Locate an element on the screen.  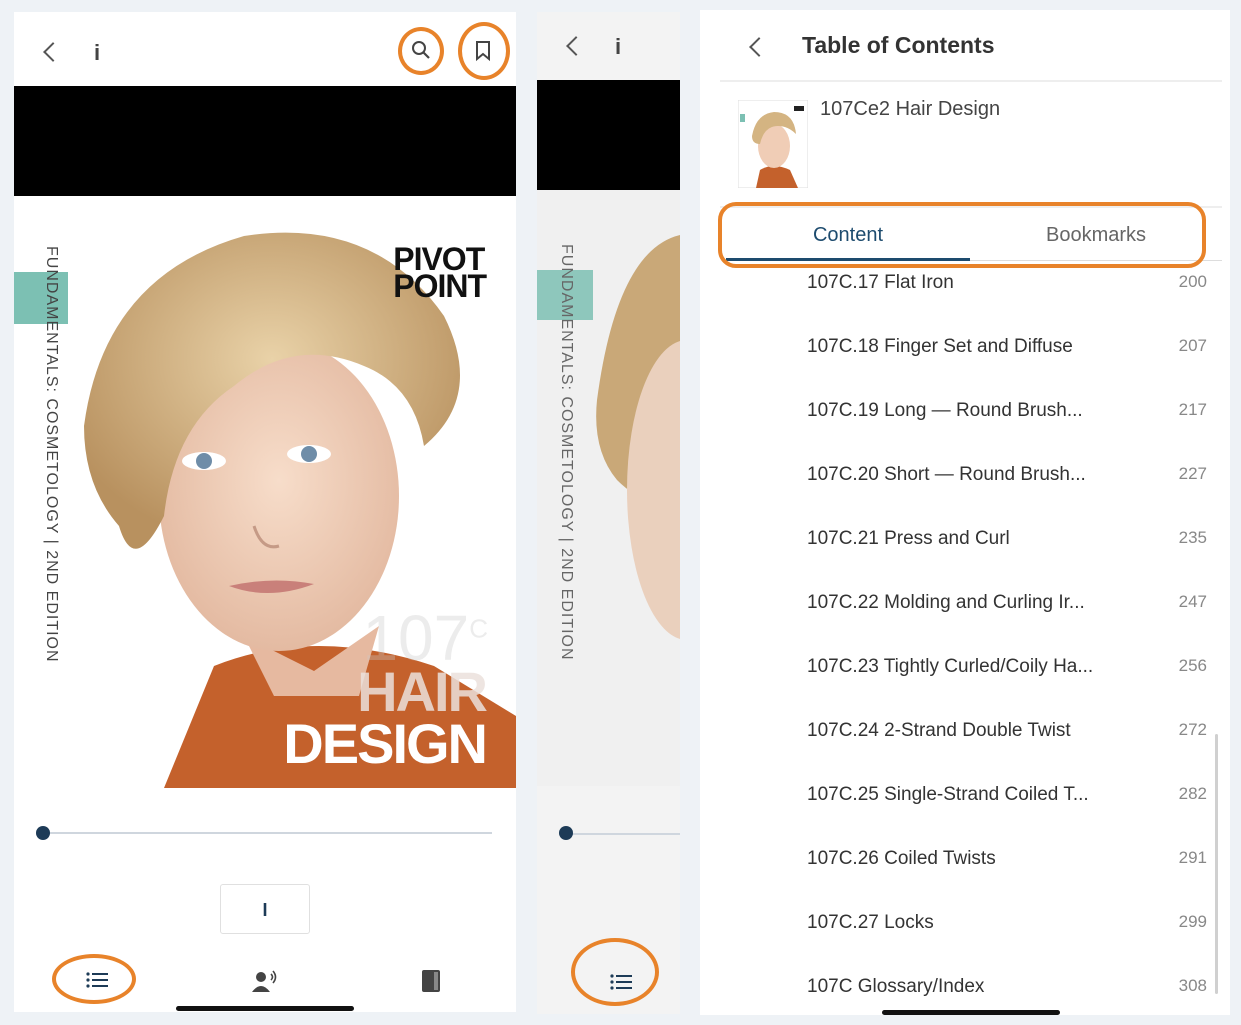
bookmark-icon is located at coordinates (483, 51).